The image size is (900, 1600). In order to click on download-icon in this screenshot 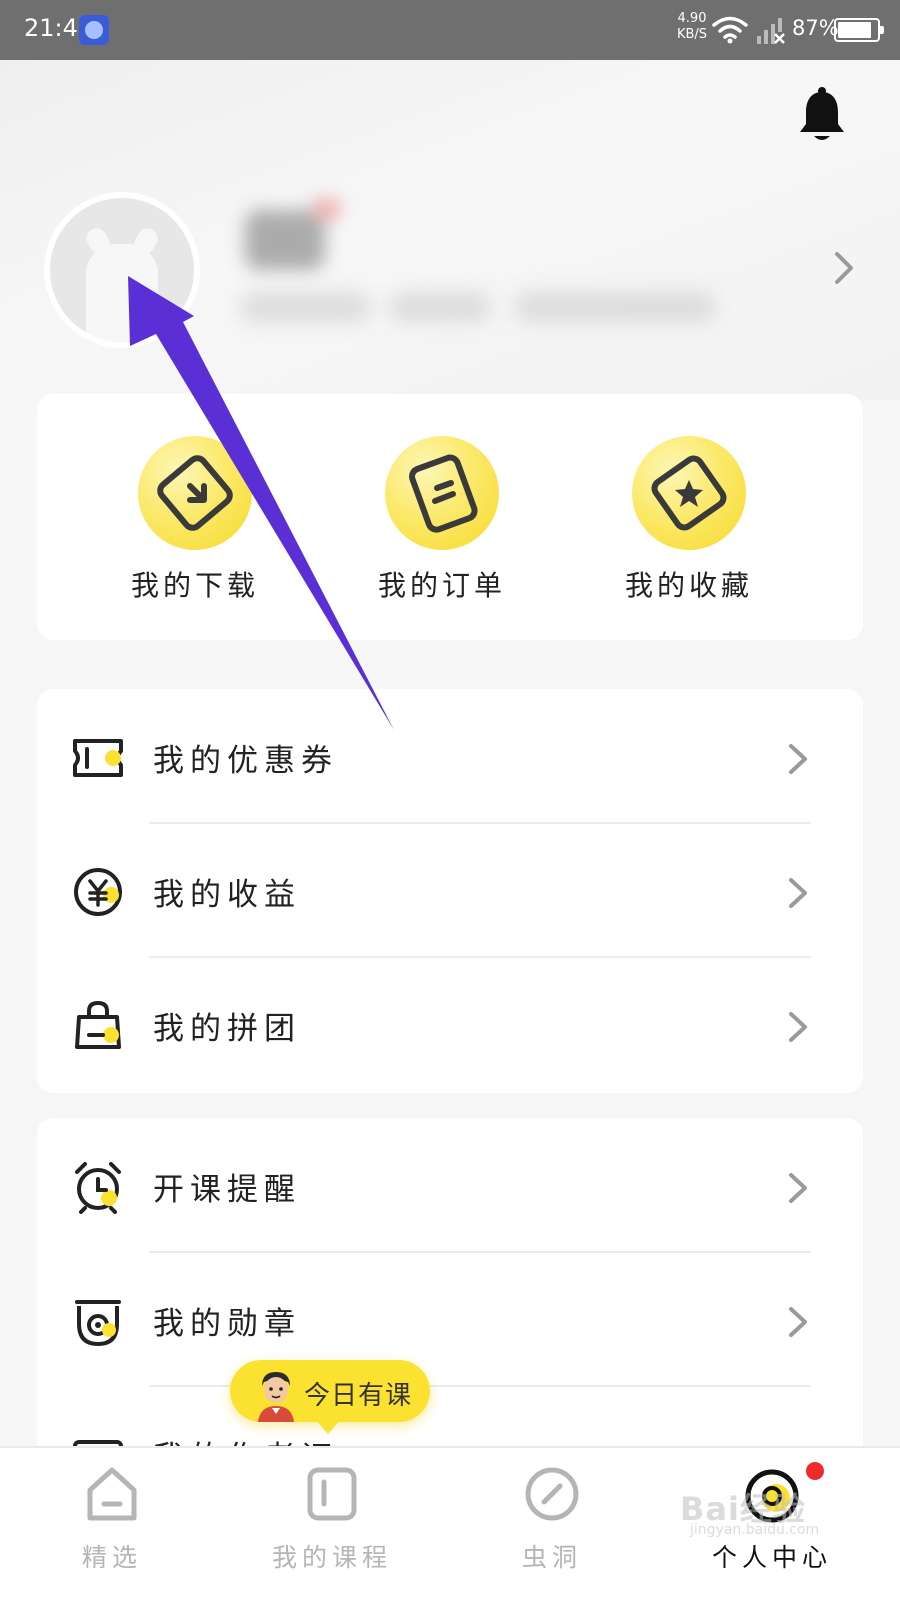, I will do `click(195, 493)`.